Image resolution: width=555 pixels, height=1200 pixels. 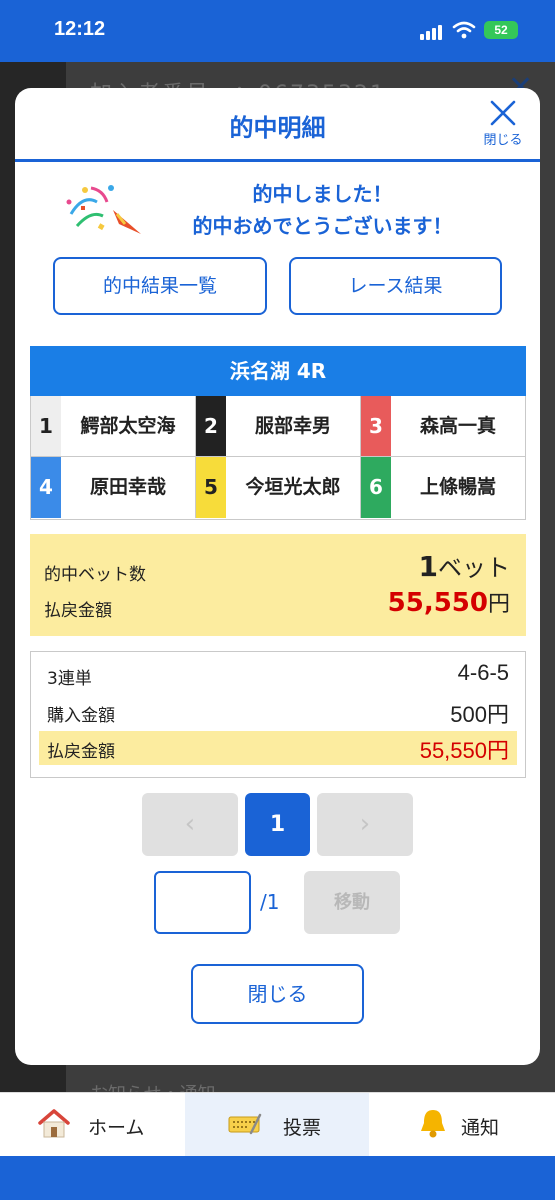 What do you see at coordinates (278, 371) in the screenshot?
I see `race-name: 浜名湖 4R` at bounding box center [278, 371].